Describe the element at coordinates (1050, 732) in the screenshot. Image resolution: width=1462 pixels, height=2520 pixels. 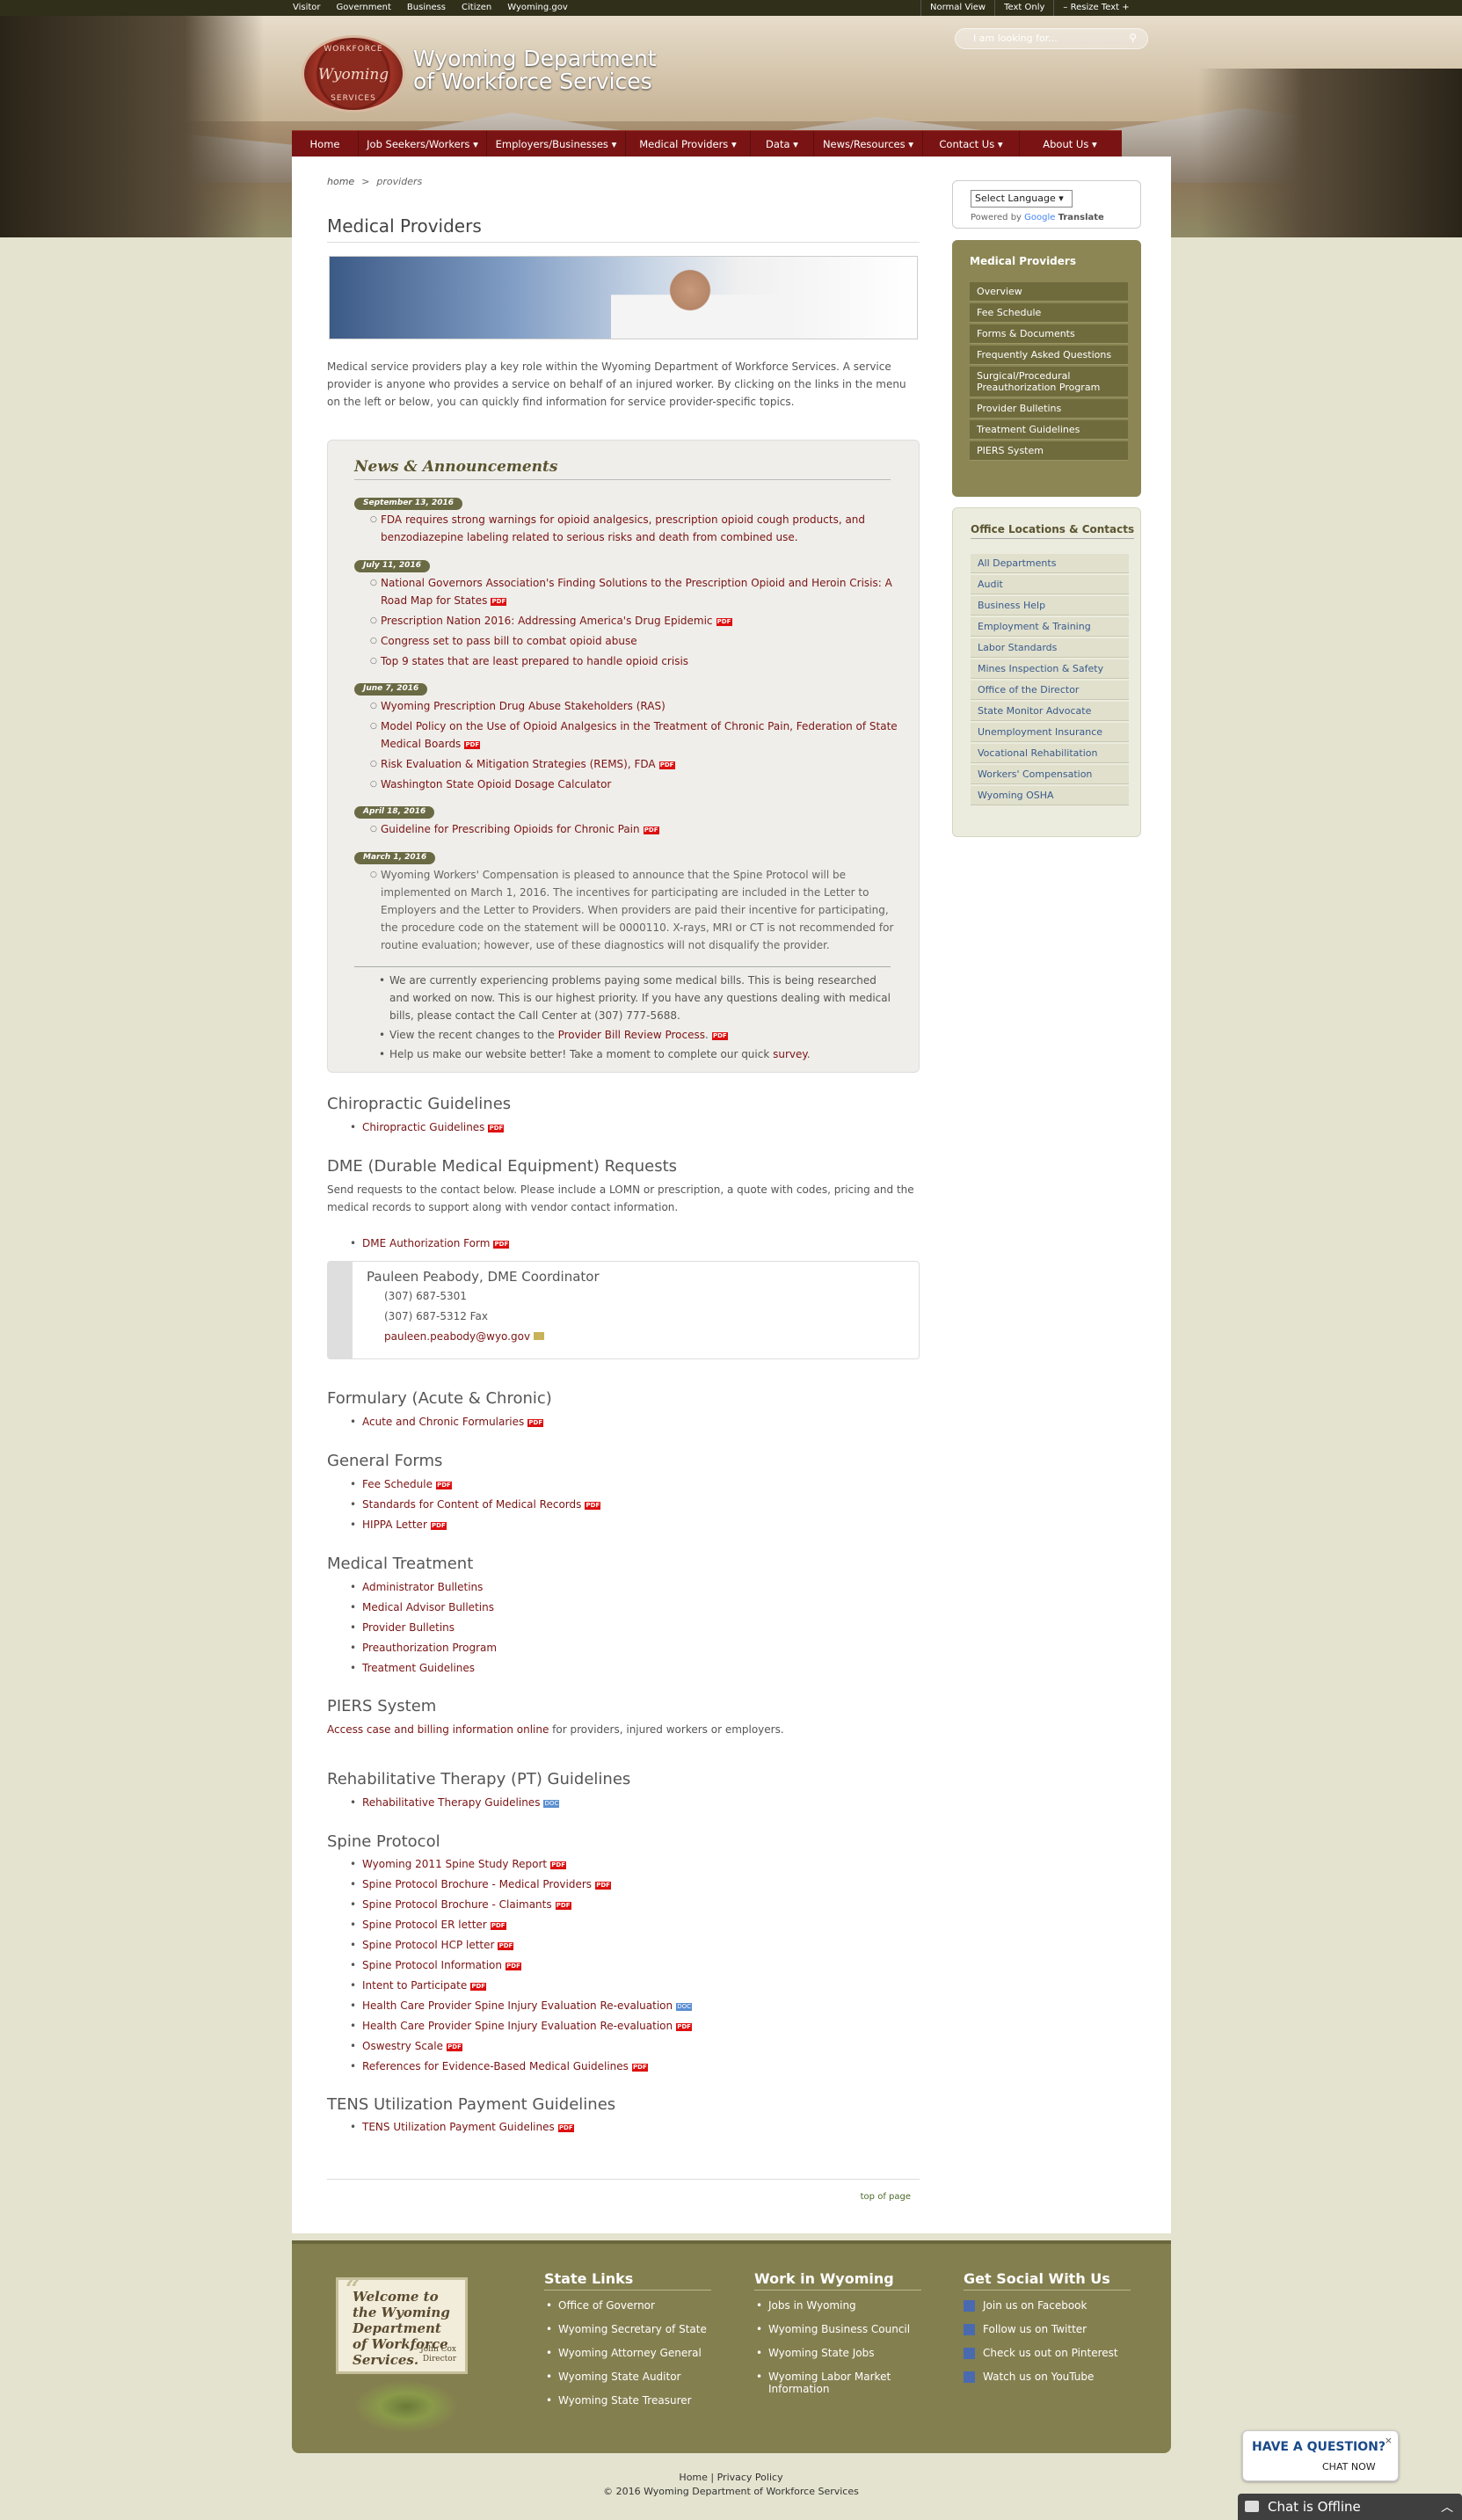
I see `office-link: Unemployment Insurance` at that location.